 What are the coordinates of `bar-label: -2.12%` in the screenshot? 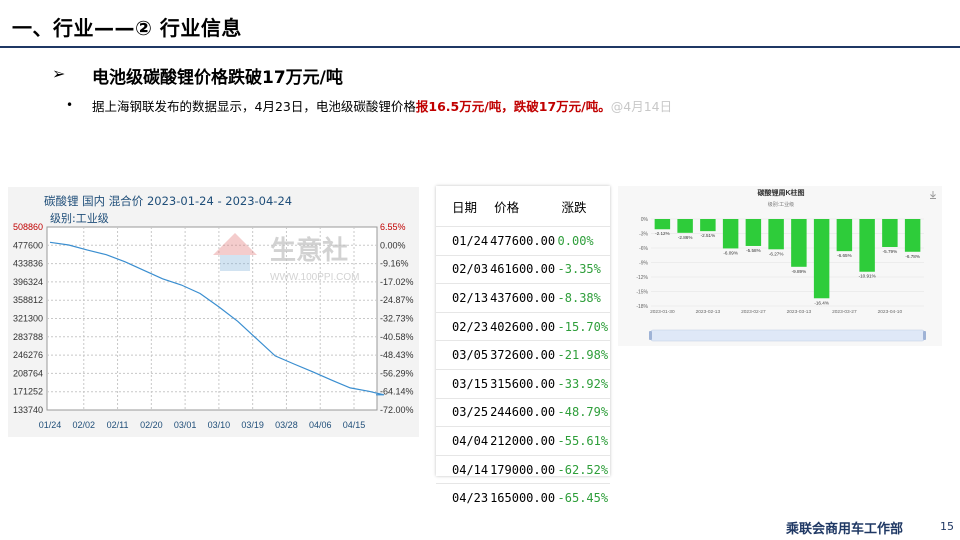 It's located at (662, 233).